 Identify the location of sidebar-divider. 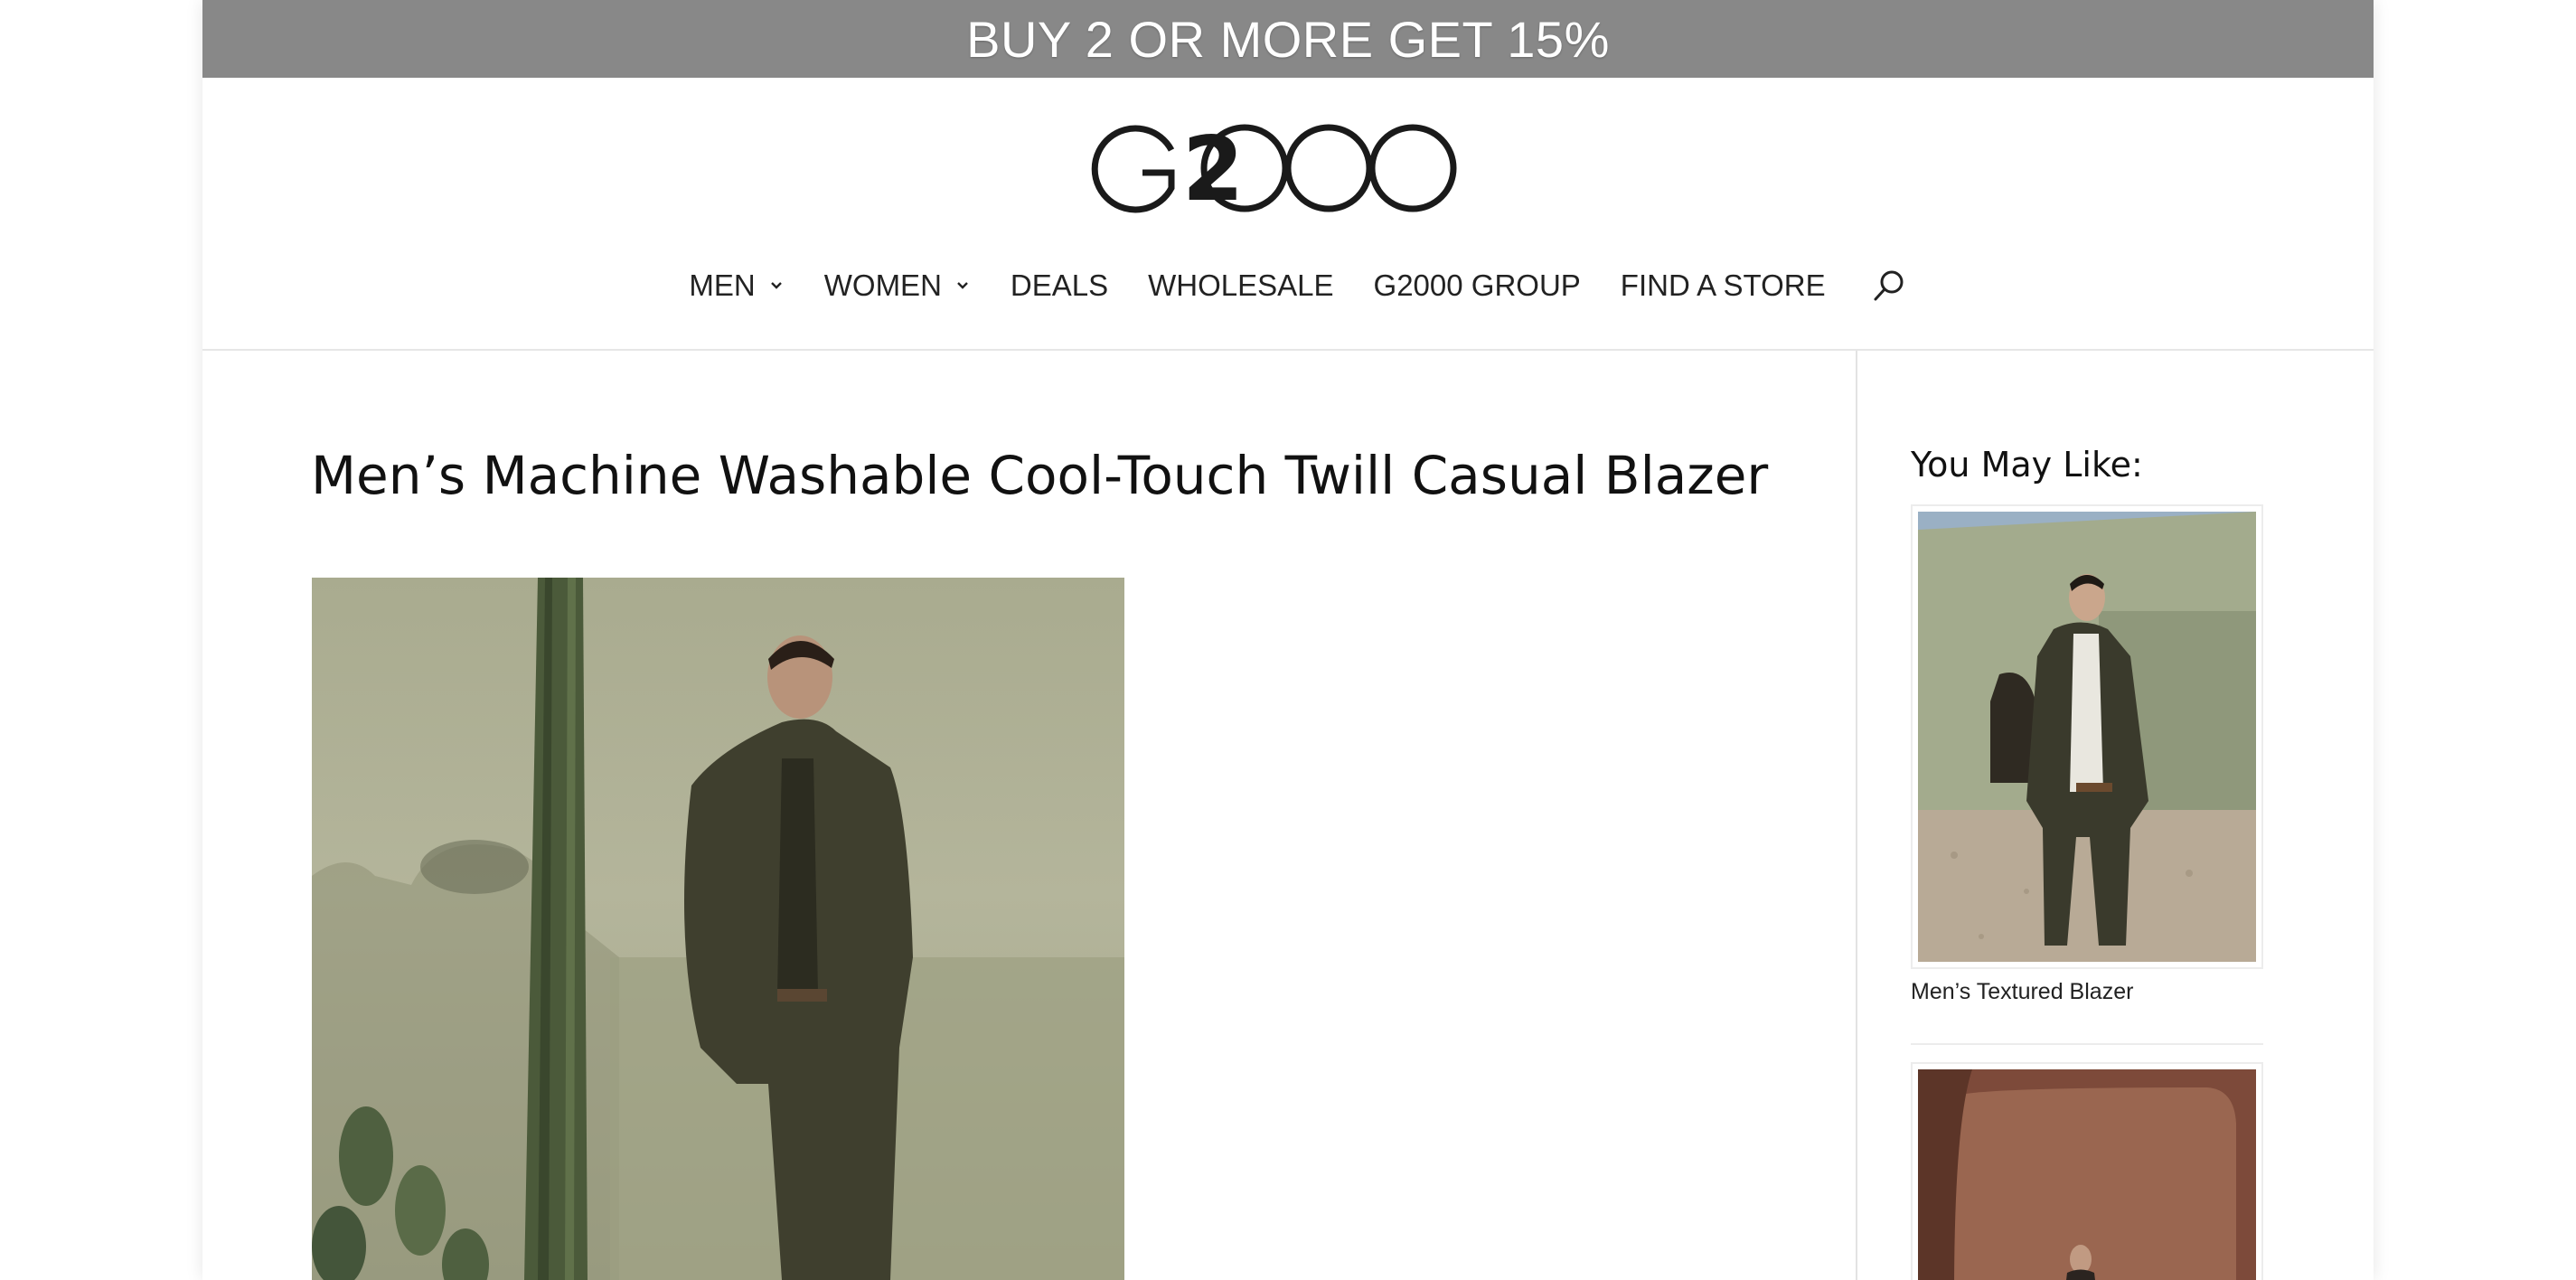
(1856, 815).